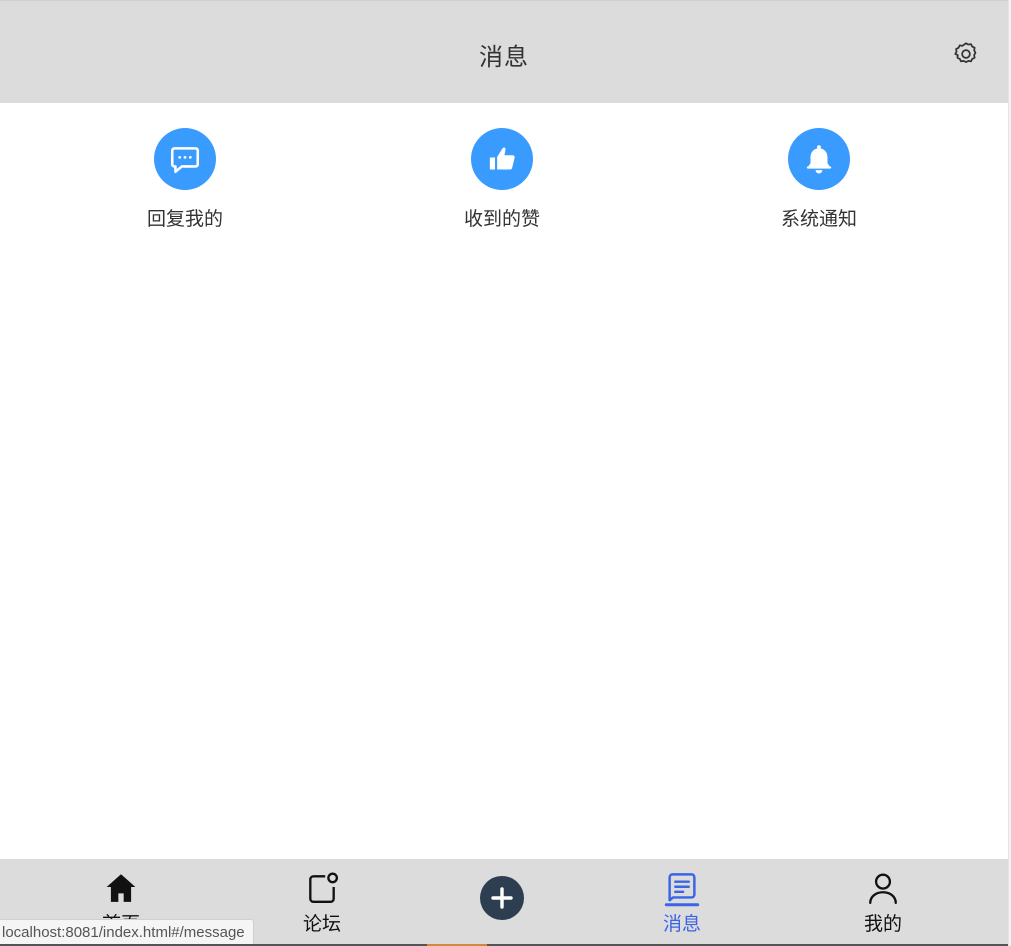  I want to click on thumbs-up-icon, so click(502, 158).